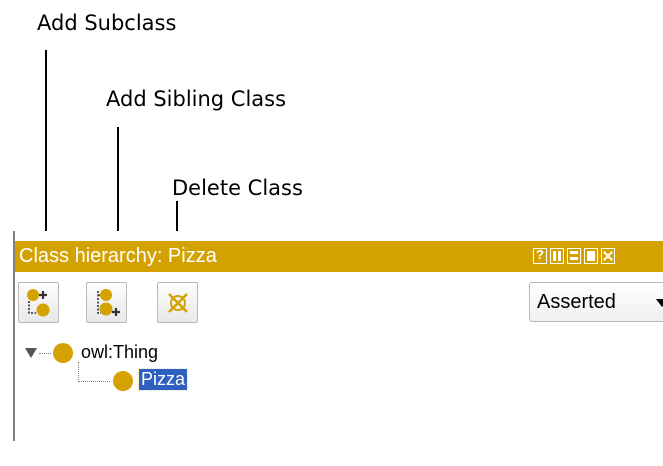 Image resolution: width=663 pixels, height=466 pixels. I want to click on hierarchy-mode-select: Asserted, so click(596, 302).